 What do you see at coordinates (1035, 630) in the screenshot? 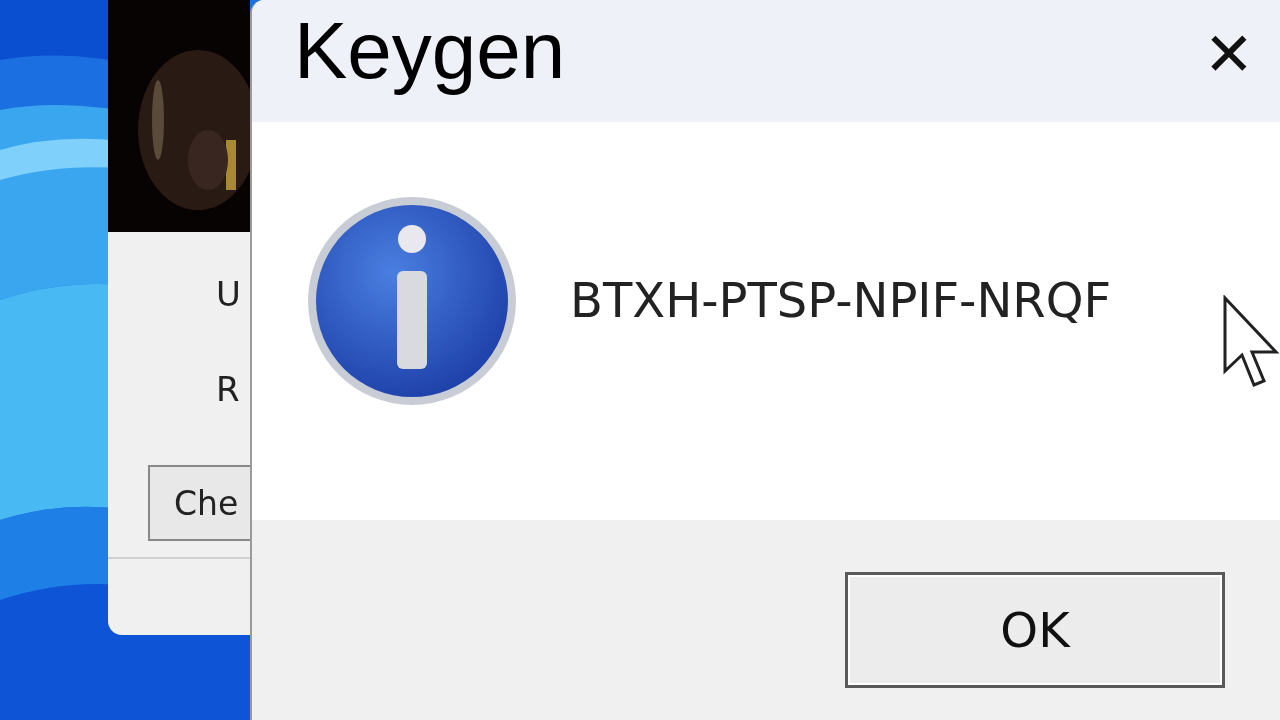
I see `ok-button: OK` at bounding box center [1035, 630].